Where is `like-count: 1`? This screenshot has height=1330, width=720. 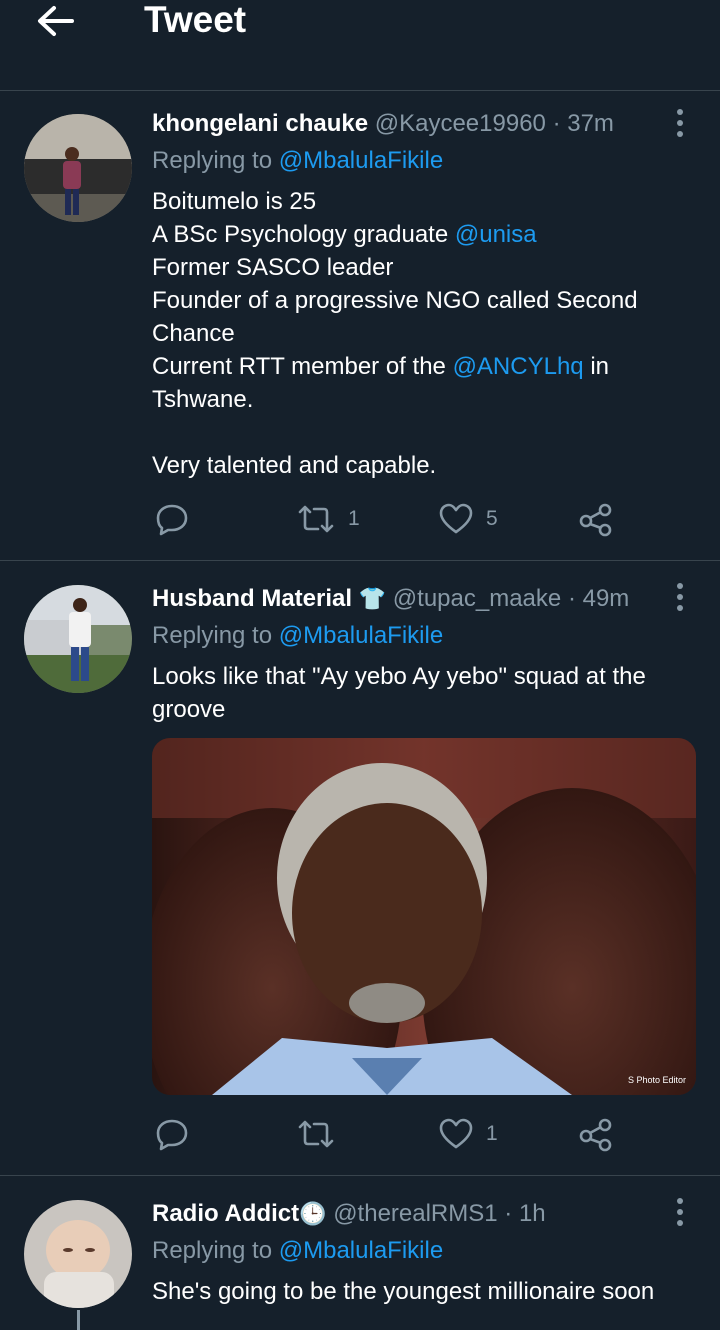 like-count: 1 is located at coordinates (492, 1133).